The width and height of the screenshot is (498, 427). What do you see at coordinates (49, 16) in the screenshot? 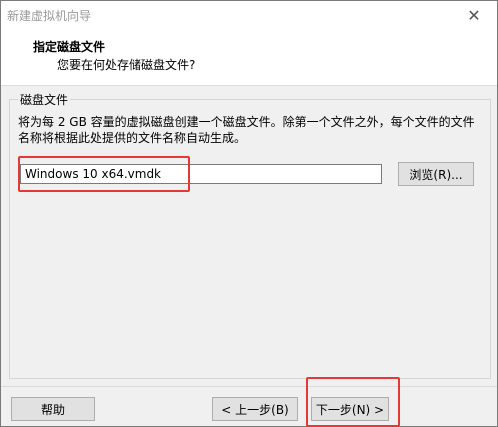
I see `window-title: 新建虚拟机向导` at bounding box center [49, 16].